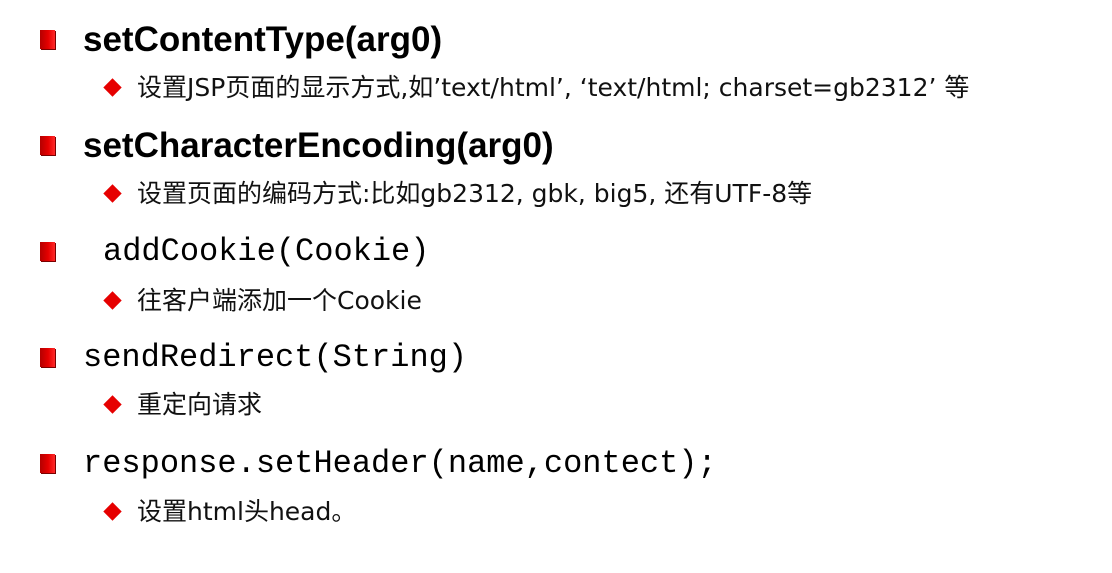 The width and height of the screenshot is (1112, 573). What do you see at coordinates (266, 251) in the screenshot?
I see `method-title: addCookie(Cookie)` at bounding box center [266, 251].